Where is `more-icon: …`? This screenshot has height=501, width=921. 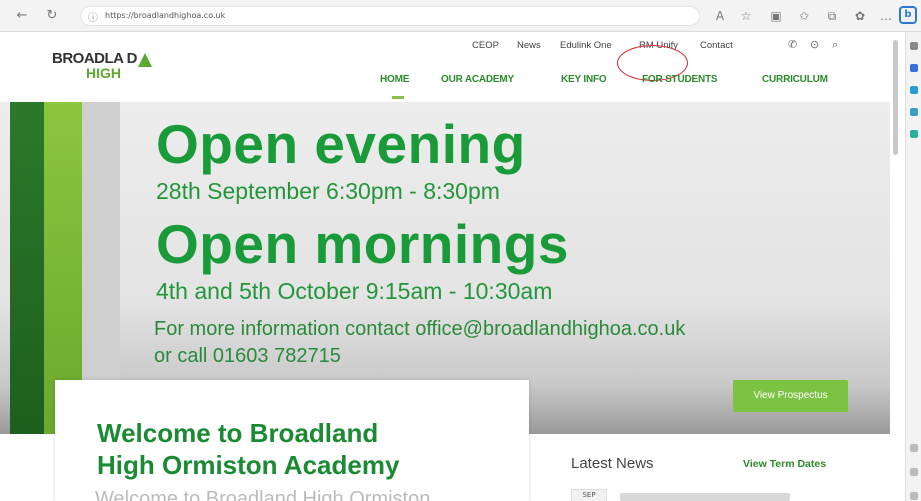 more-icon: … is located at coordinates (886, 16).